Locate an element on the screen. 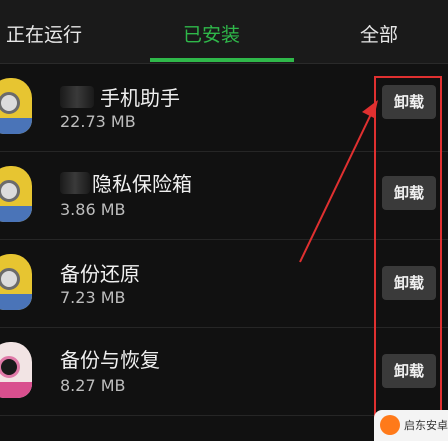 Image resolution: width=448 pixels, height=441 pixels. watermark-logo-icon is located at coordinates (390, 425).